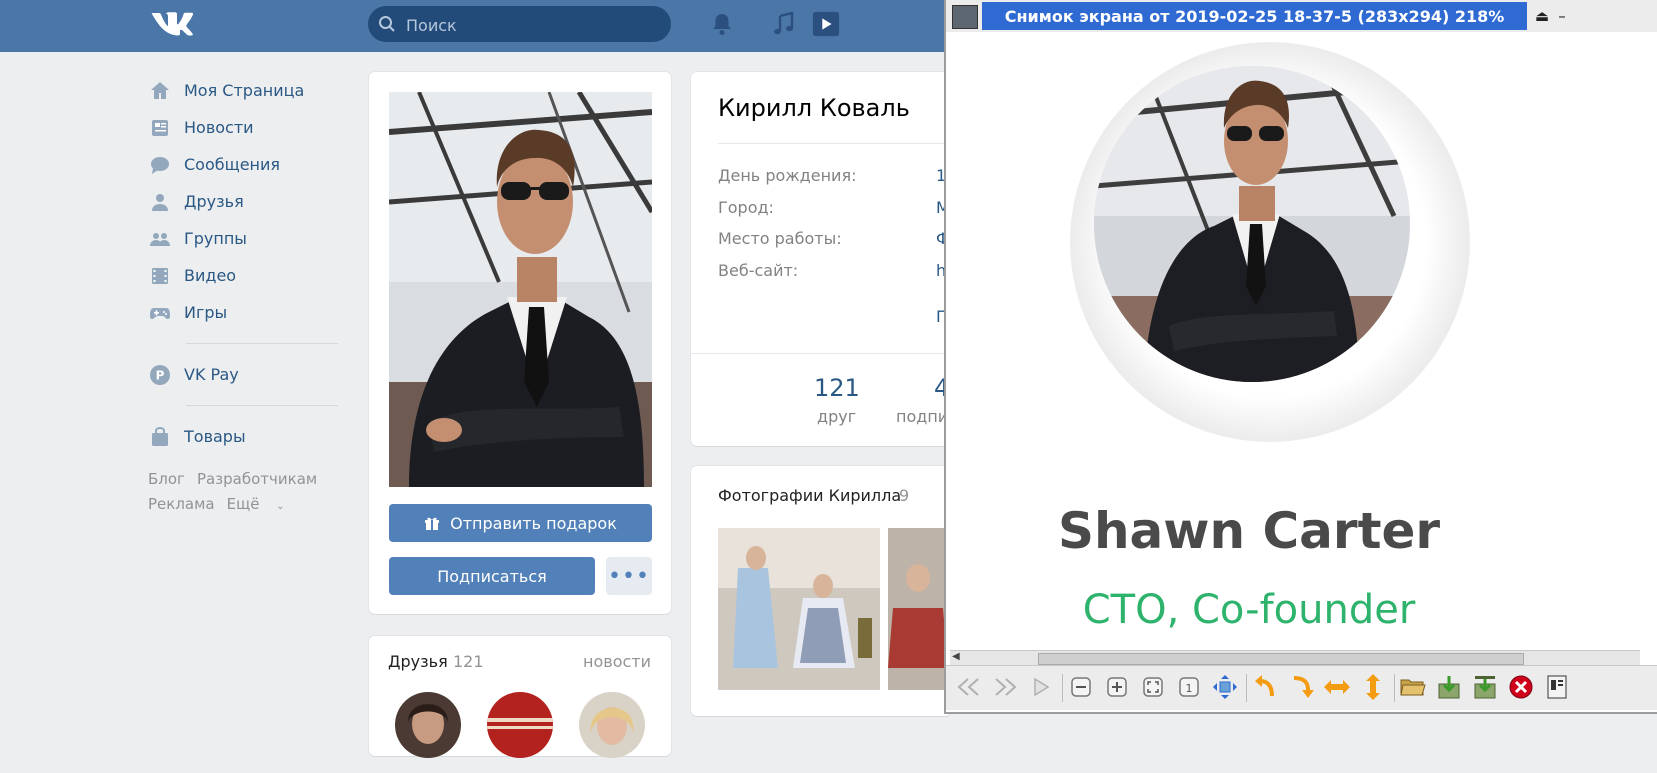  Describe the element at coordinates (1041, 687) in the screenshot. I see `slideshow-play-icon` at that location.